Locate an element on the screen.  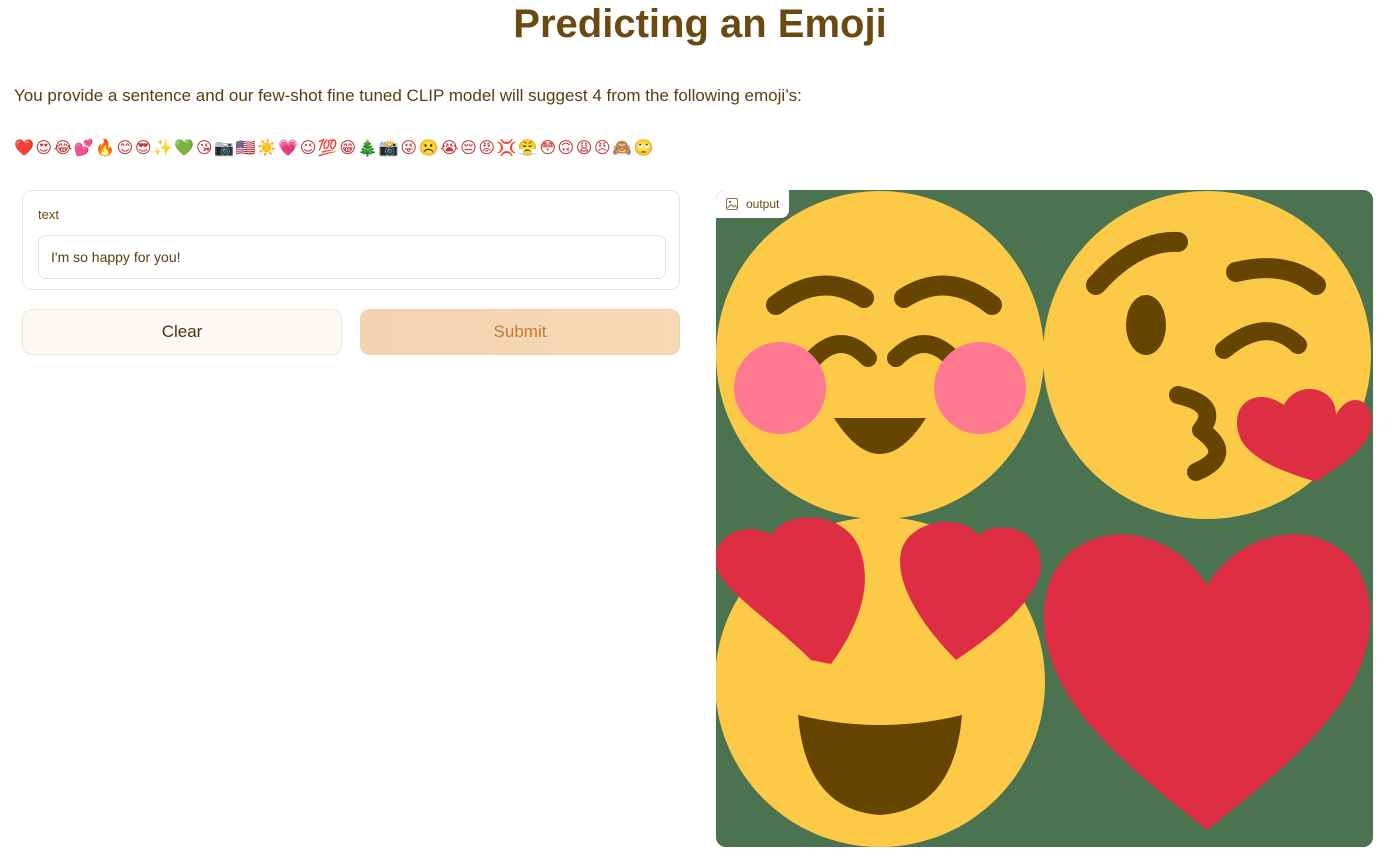
image-icon is located at coordinates (732, 204).